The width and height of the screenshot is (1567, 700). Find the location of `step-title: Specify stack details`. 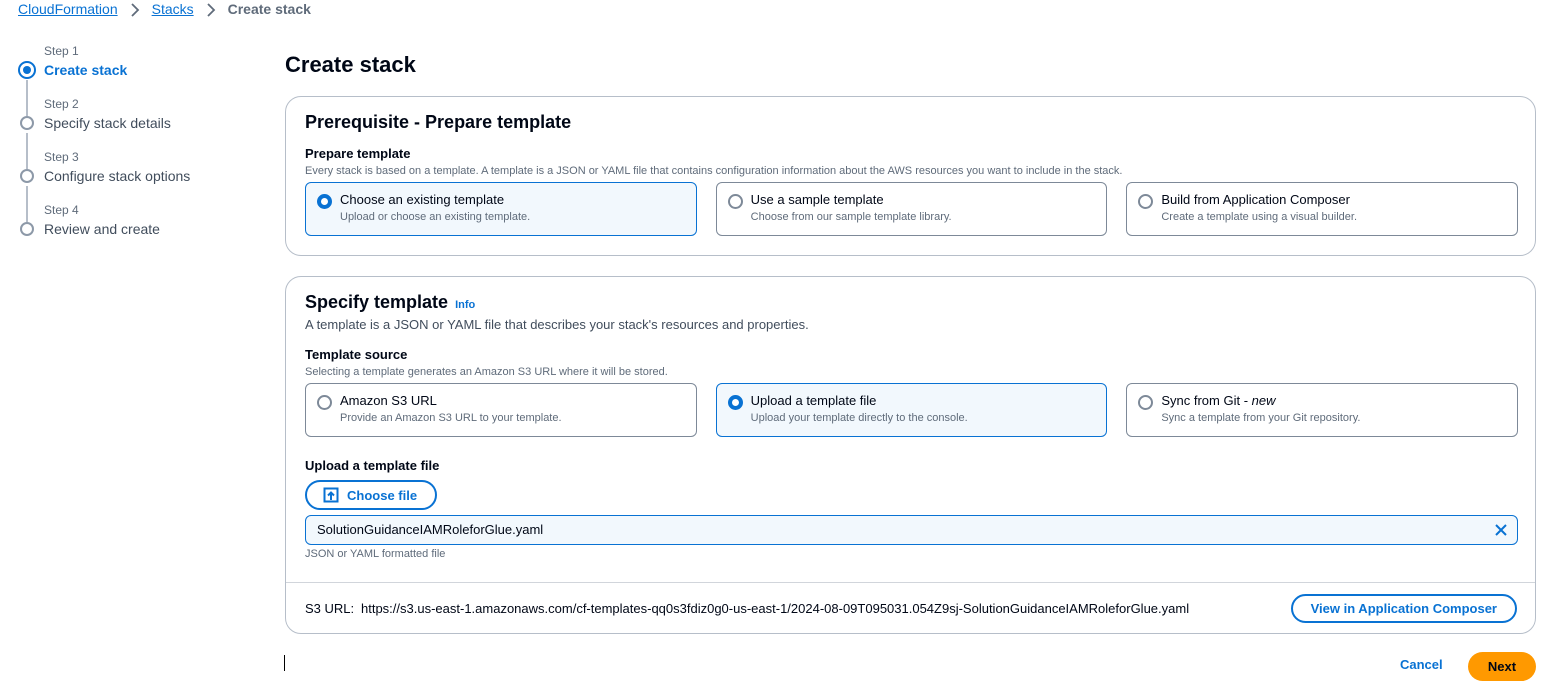

step-title: Specify stack details is located at coordinates (107, 123).